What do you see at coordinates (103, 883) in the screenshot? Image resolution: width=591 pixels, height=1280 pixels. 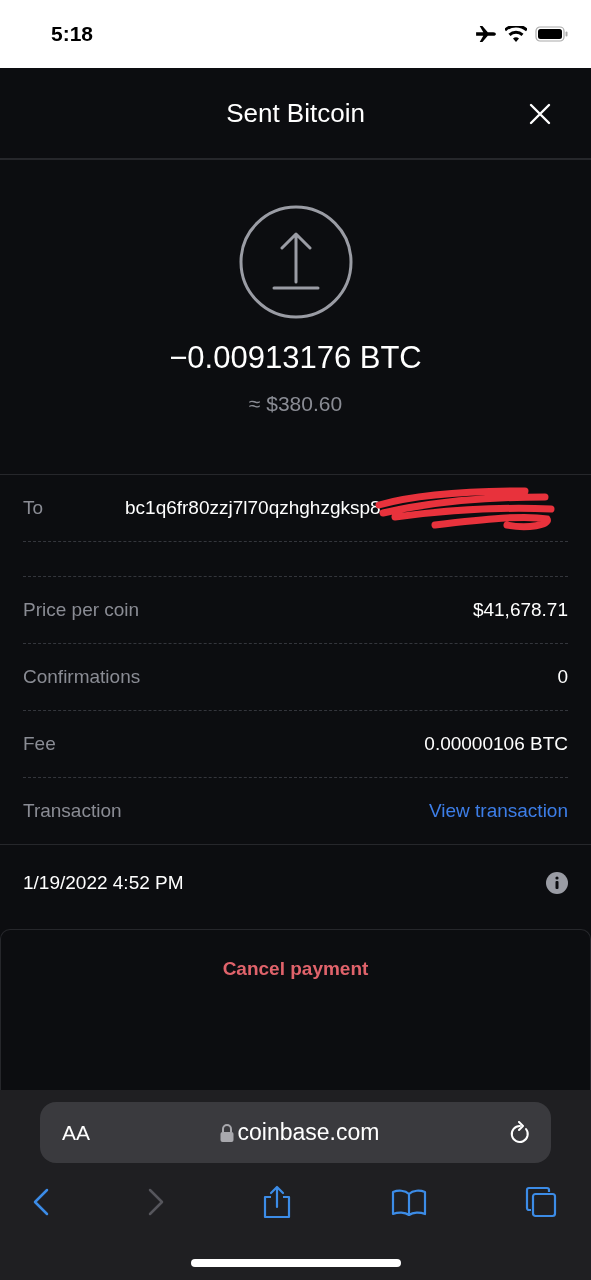 I see `transaction-date: 1/19/2022 4:52 PM` at bounding box center [103, 883].